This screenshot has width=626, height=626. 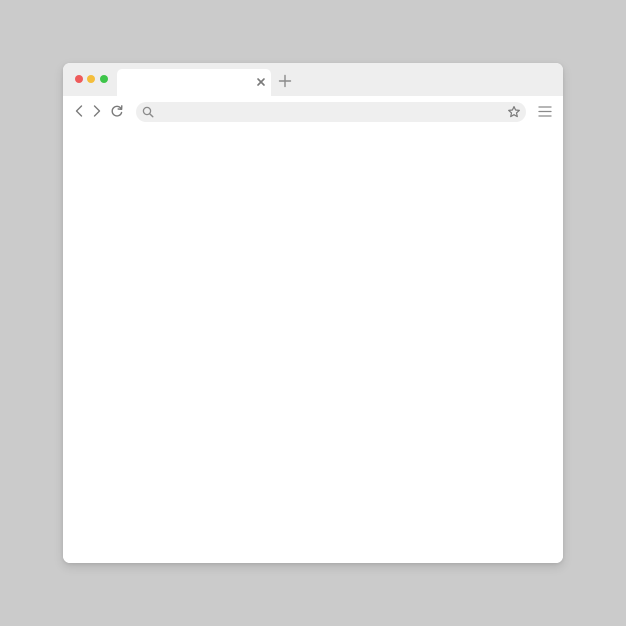 I want to click on address-bar, so click(x=331, y=112).